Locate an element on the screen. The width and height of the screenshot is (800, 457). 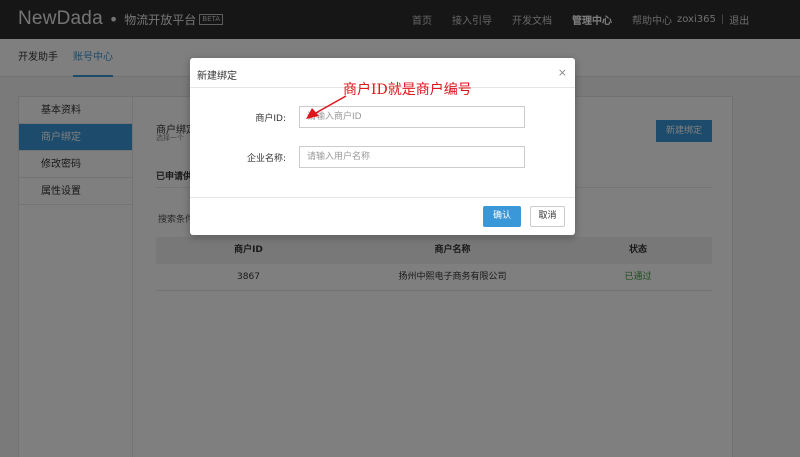
confirm-button: 确认 is located at coordinates (502, 216).